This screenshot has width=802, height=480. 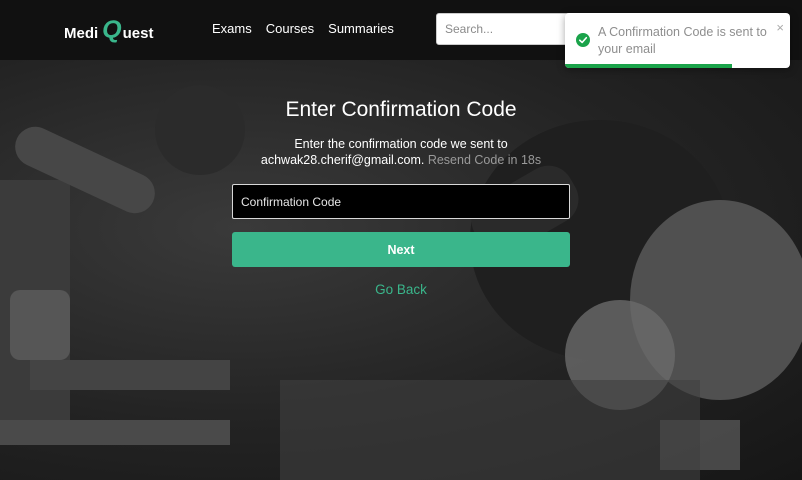 What do you see at coordinates (232, 28) in the screenshot?
I see `nav-link-exams: Exams` at bounding box center [232, 28].